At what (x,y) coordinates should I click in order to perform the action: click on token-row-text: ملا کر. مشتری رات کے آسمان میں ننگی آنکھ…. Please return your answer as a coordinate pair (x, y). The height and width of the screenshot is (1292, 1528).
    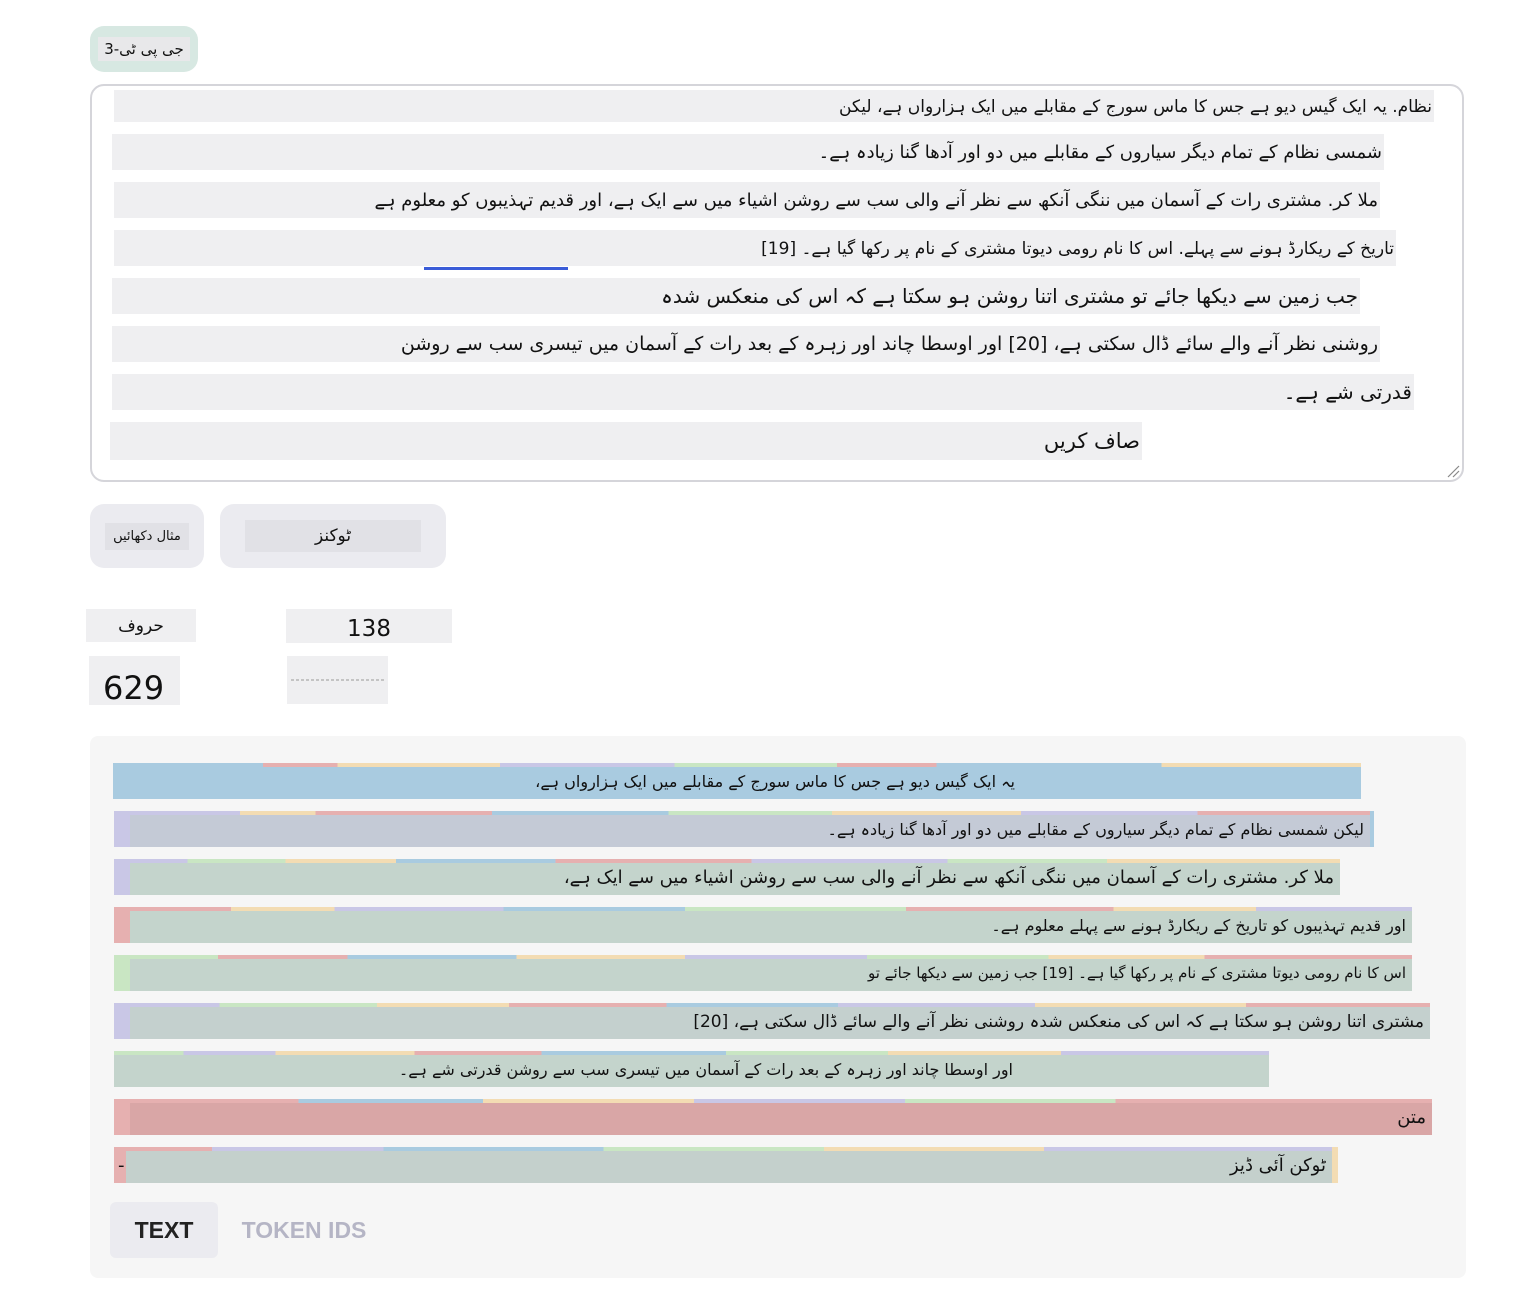
    Looking at the image, I should click on (948, 877).